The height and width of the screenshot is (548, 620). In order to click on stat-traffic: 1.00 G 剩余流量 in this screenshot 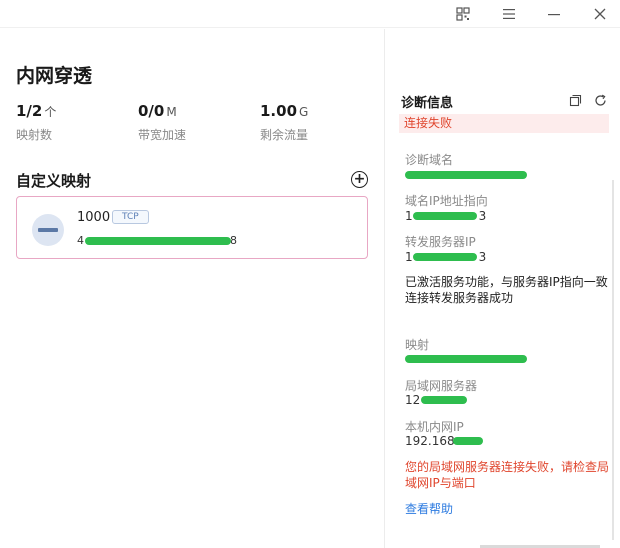, I will do `click(284, 122)`.